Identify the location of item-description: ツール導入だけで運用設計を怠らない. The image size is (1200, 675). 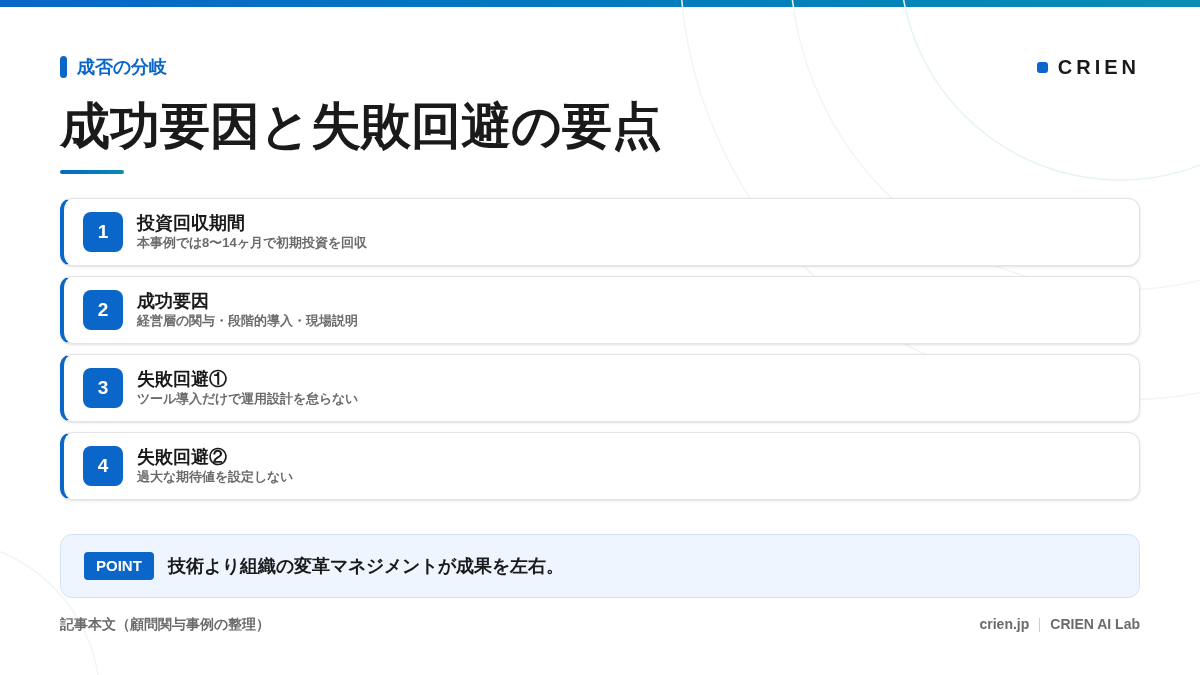
(247, 400).